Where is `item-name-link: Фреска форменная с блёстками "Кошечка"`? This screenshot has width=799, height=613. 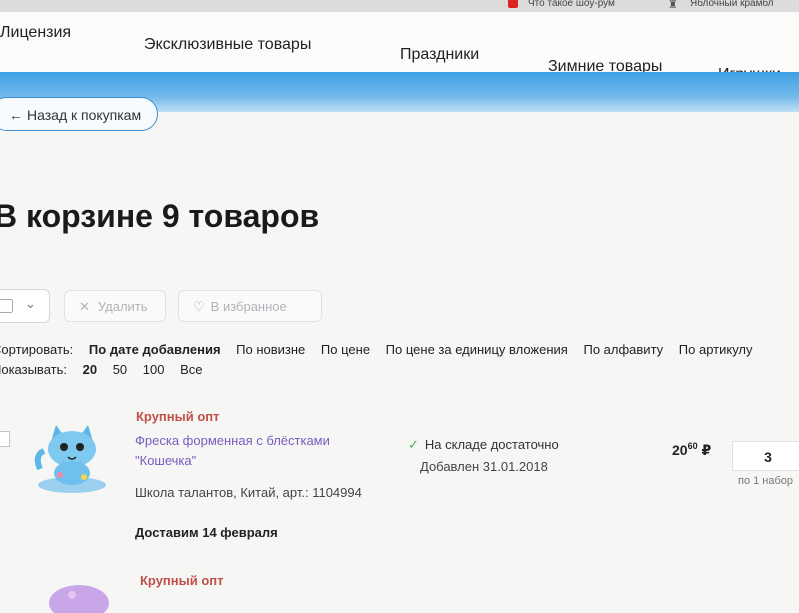 item-name-link: Фреска форменная с блёстками "Кошечка" is located at coordinates (260, 451).